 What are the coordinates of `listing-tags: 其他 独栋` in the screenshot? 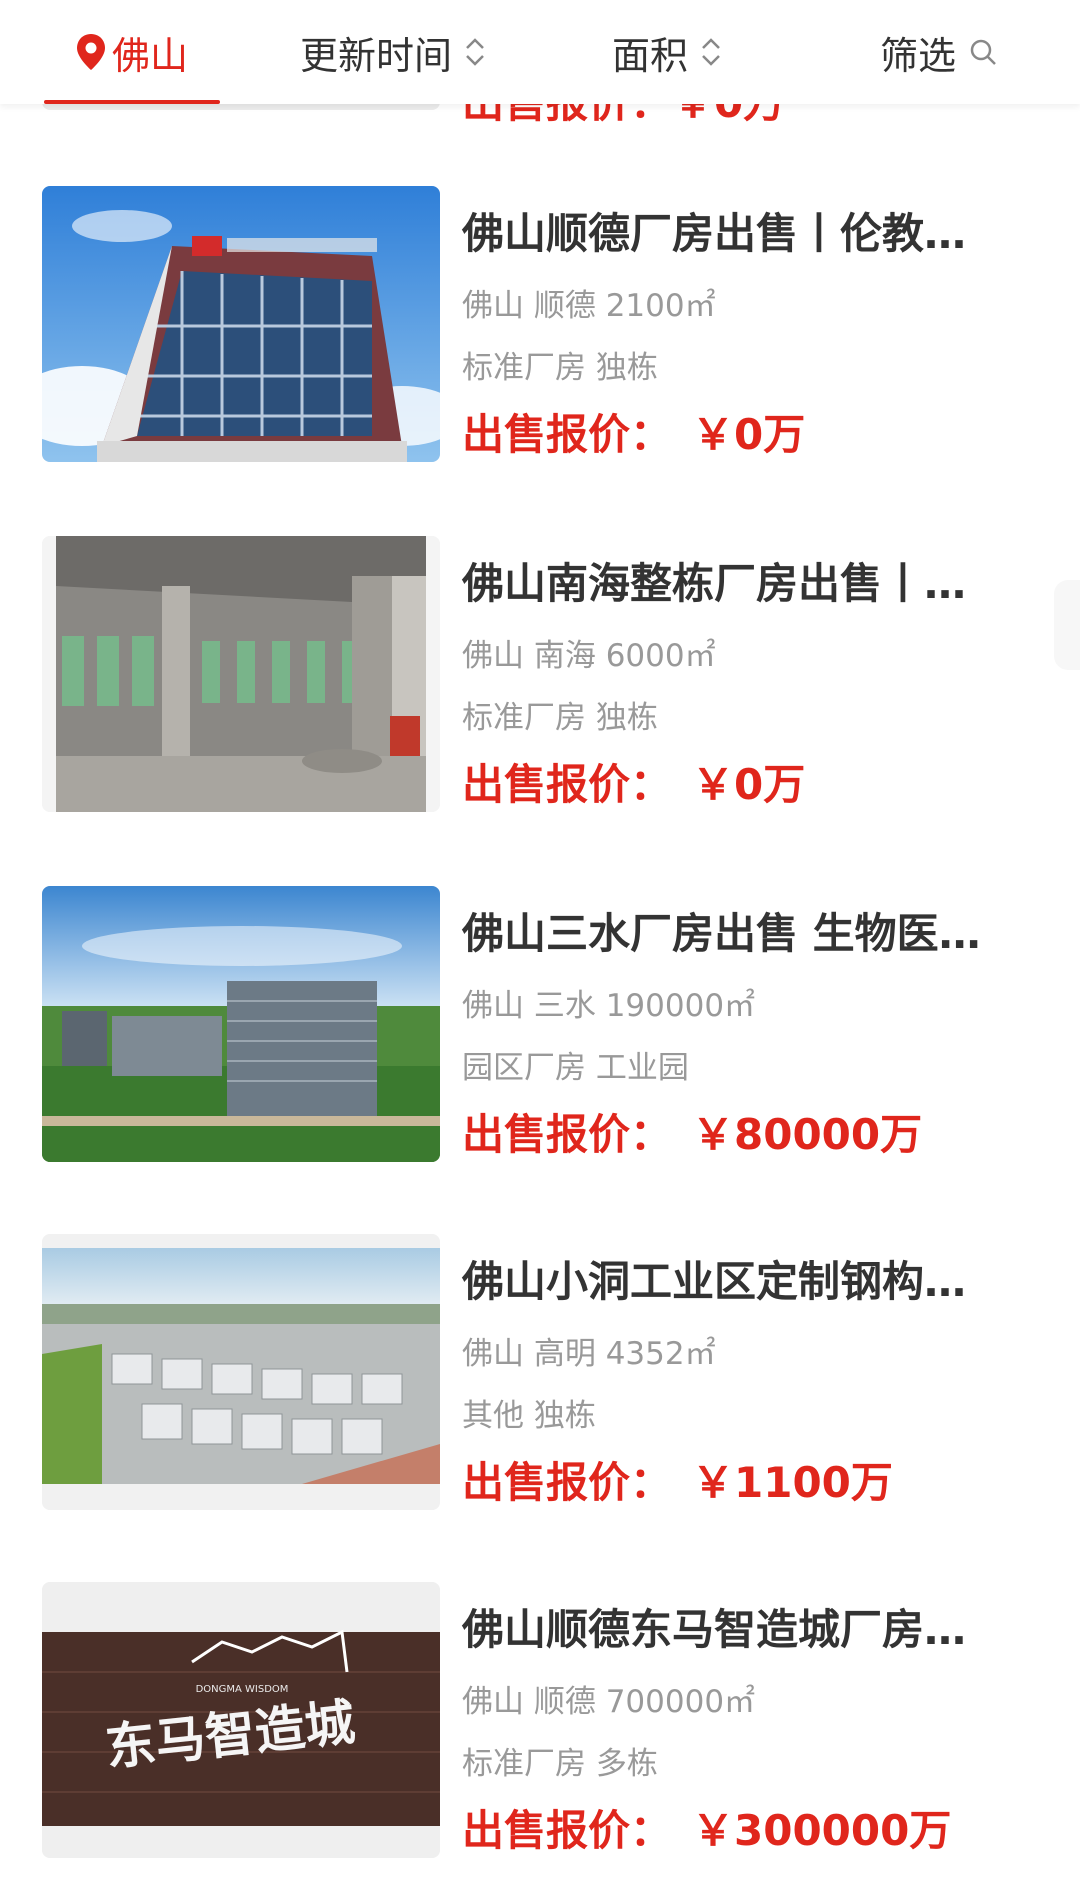 It's located at (529, 1416).